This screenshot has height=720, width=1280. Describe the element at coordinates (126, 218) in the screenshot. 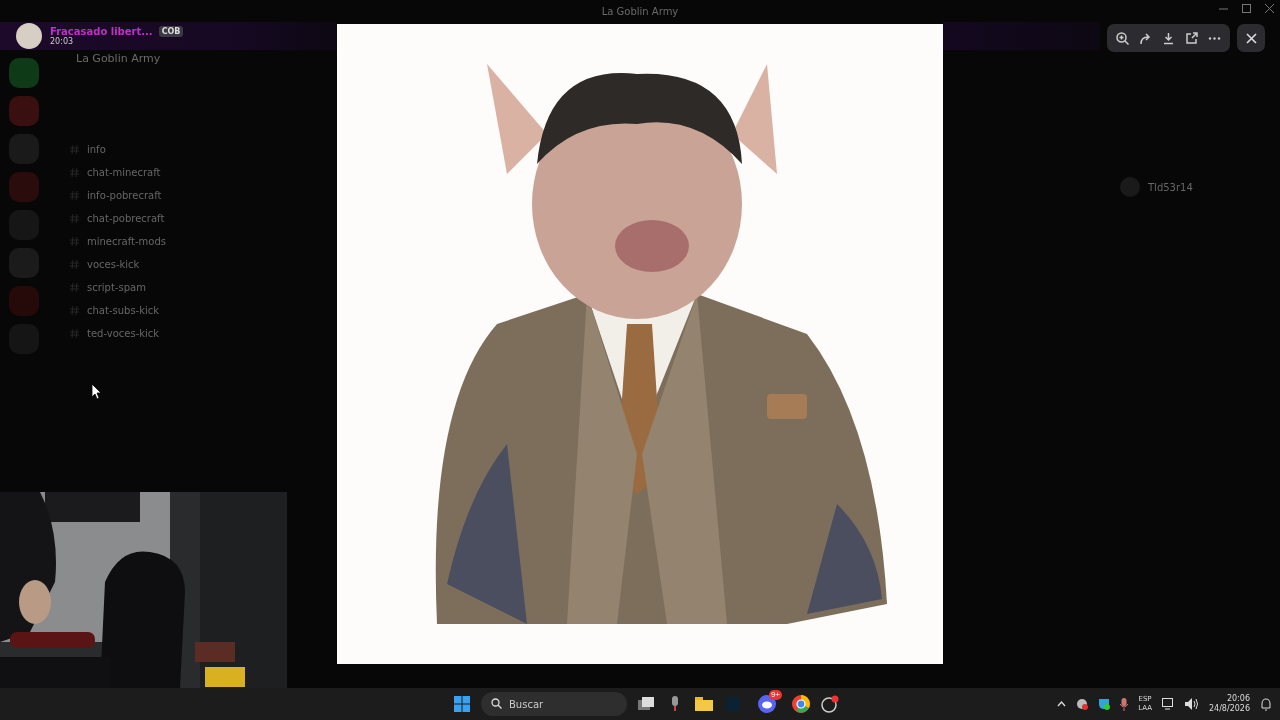

I see `channel-name: chat-pobrecraft` at that location.